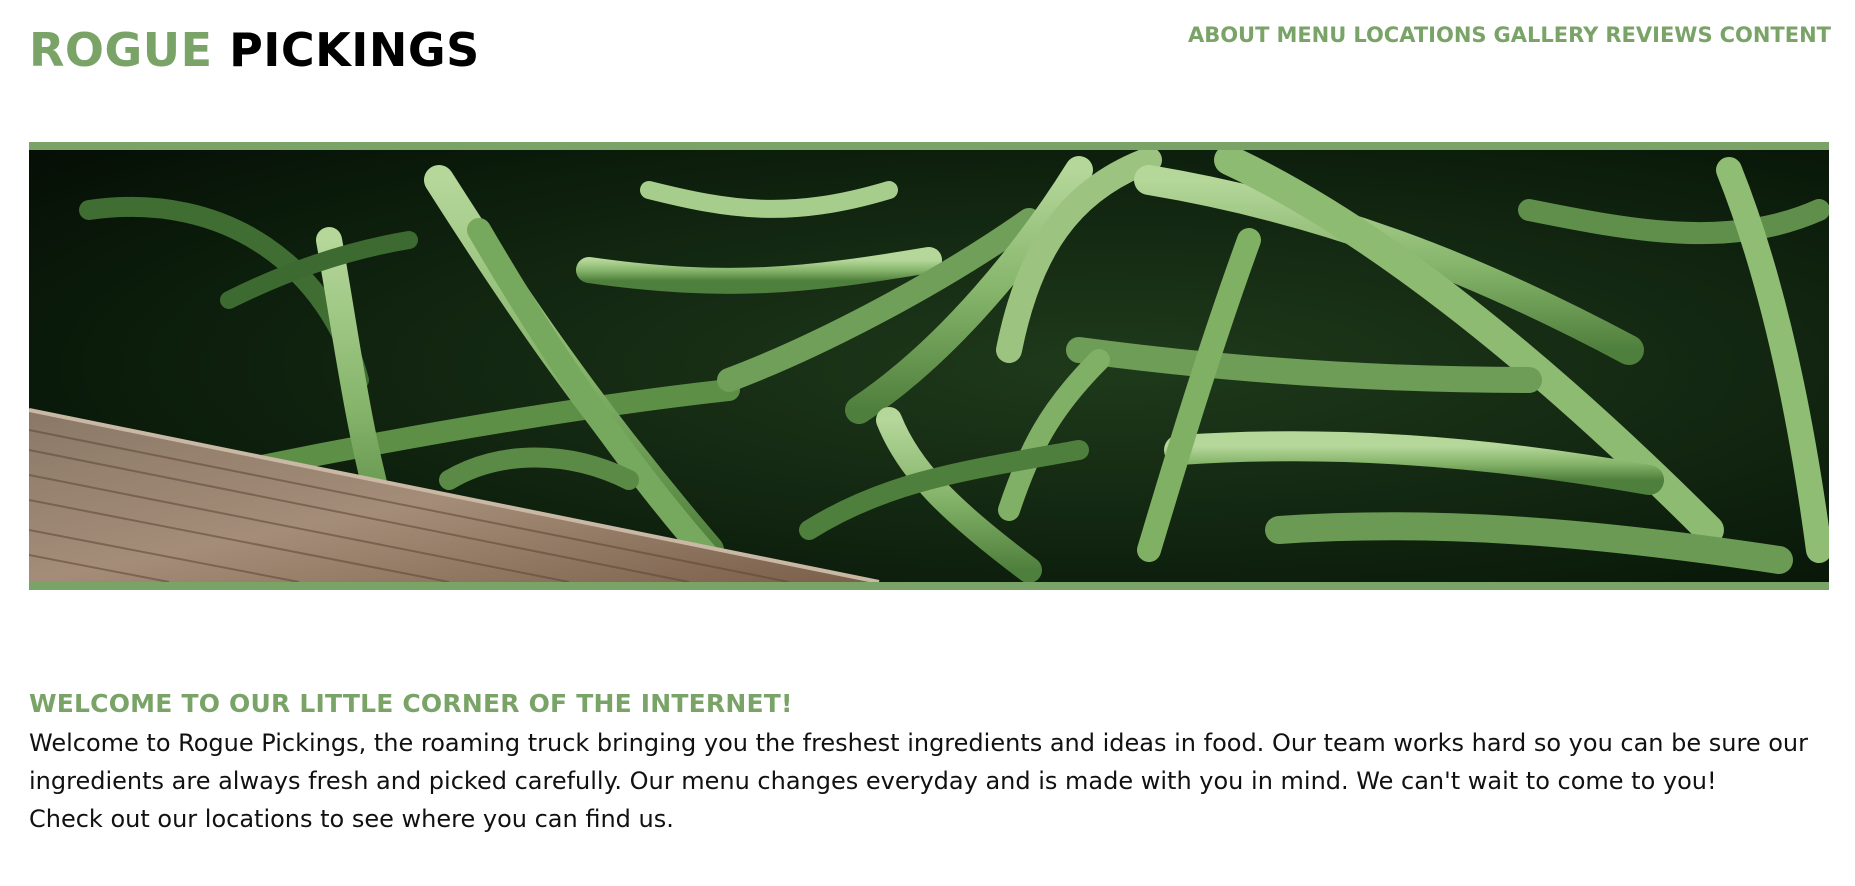 The width and height of the screenshot is (1855, 886). Describe the element at coordinates (1311, 35) in the screenshot. I see `nav-menu: MENU` at that location.